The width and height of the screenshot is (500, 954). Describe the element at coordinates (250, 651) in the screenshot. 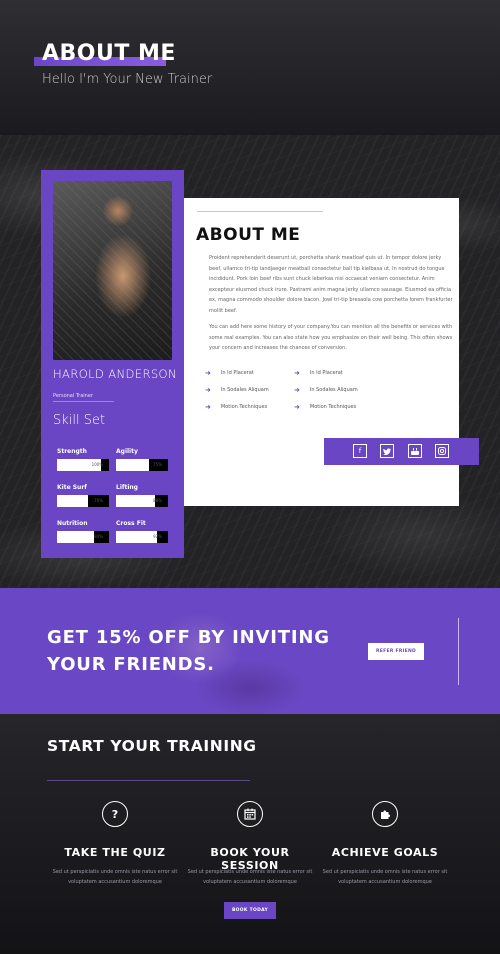

I see `promo-banner` at that location.